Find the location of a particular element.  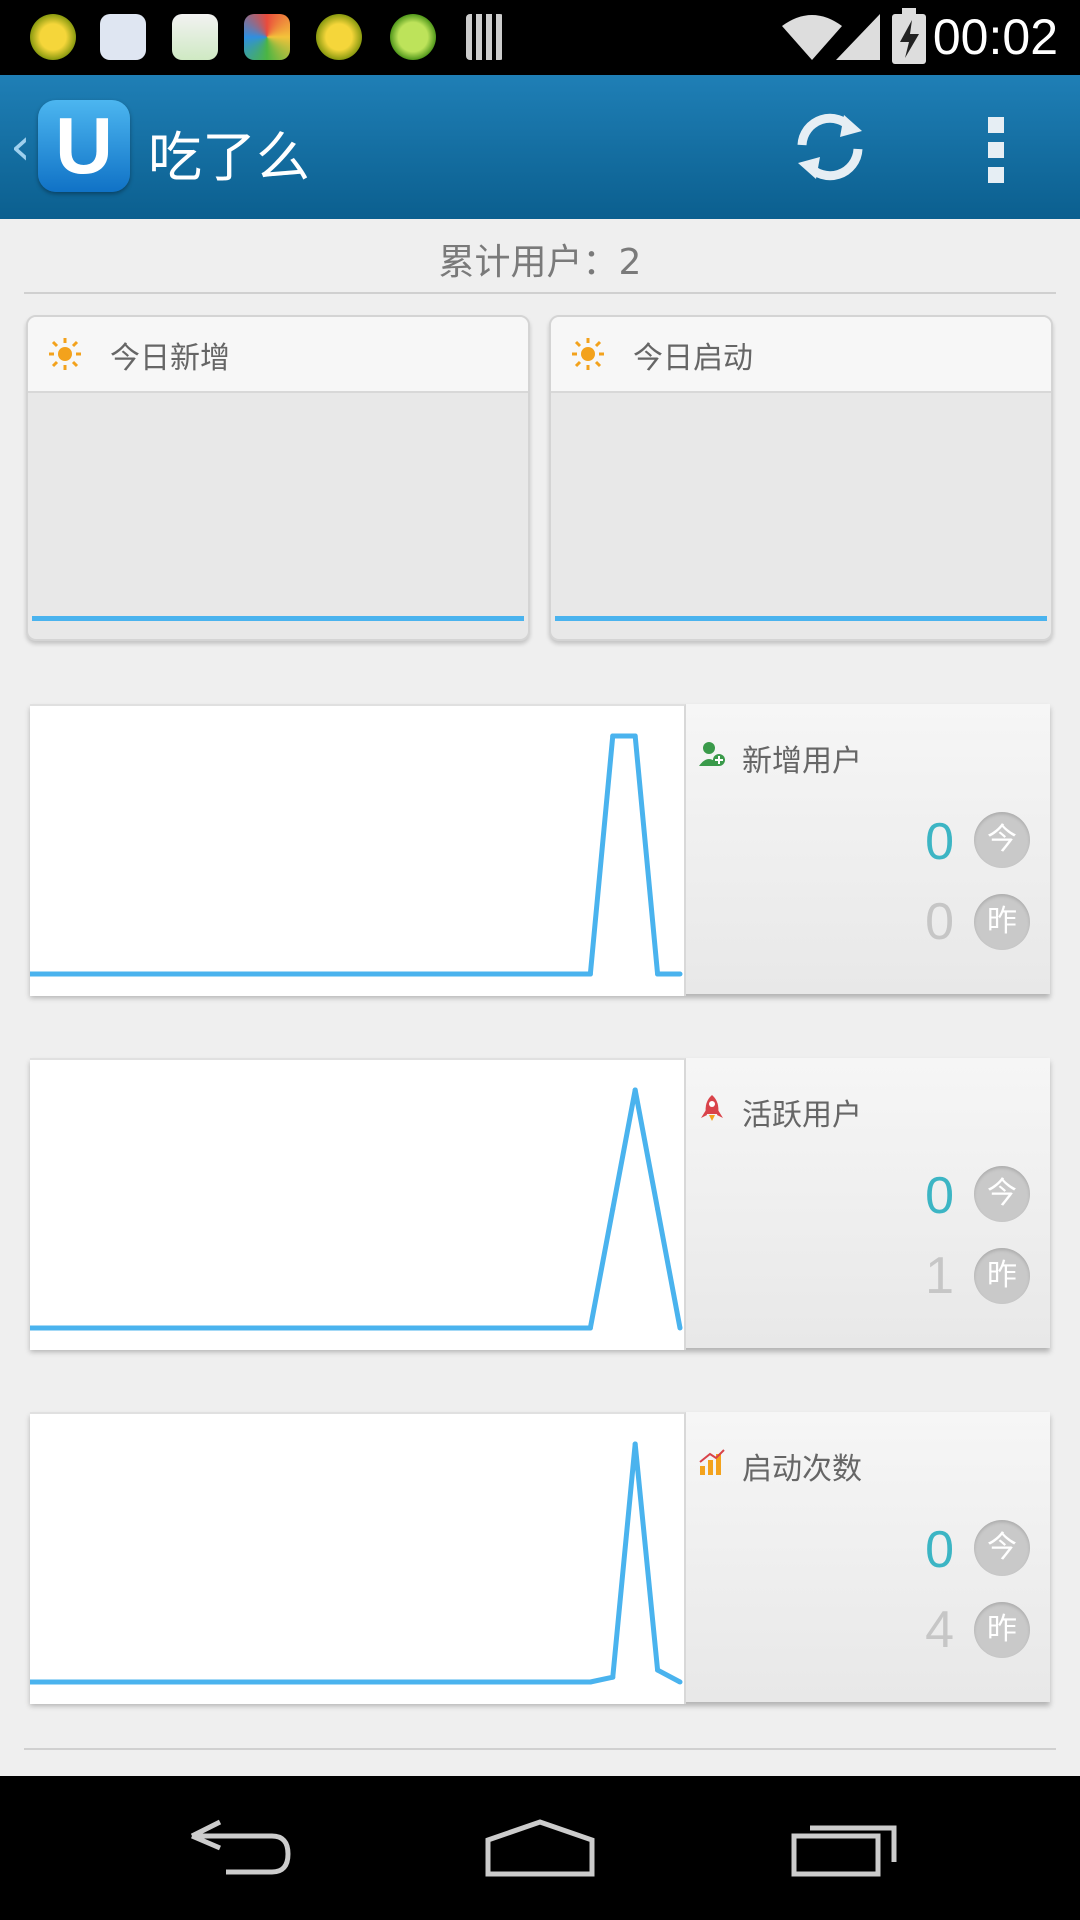

sun-icon is located at coordinates (65, 354).